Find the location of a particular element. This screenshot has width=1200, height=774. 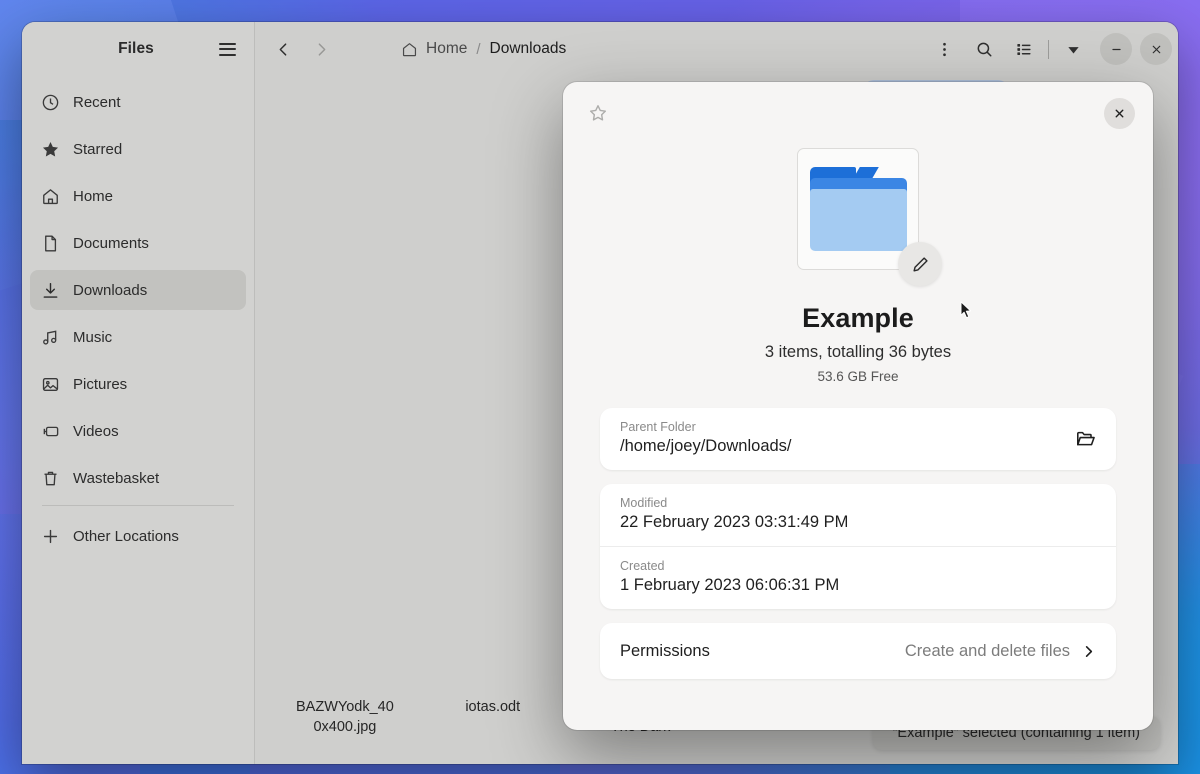

sidebar-item-label: Documents is located at coordinates (111, 243).